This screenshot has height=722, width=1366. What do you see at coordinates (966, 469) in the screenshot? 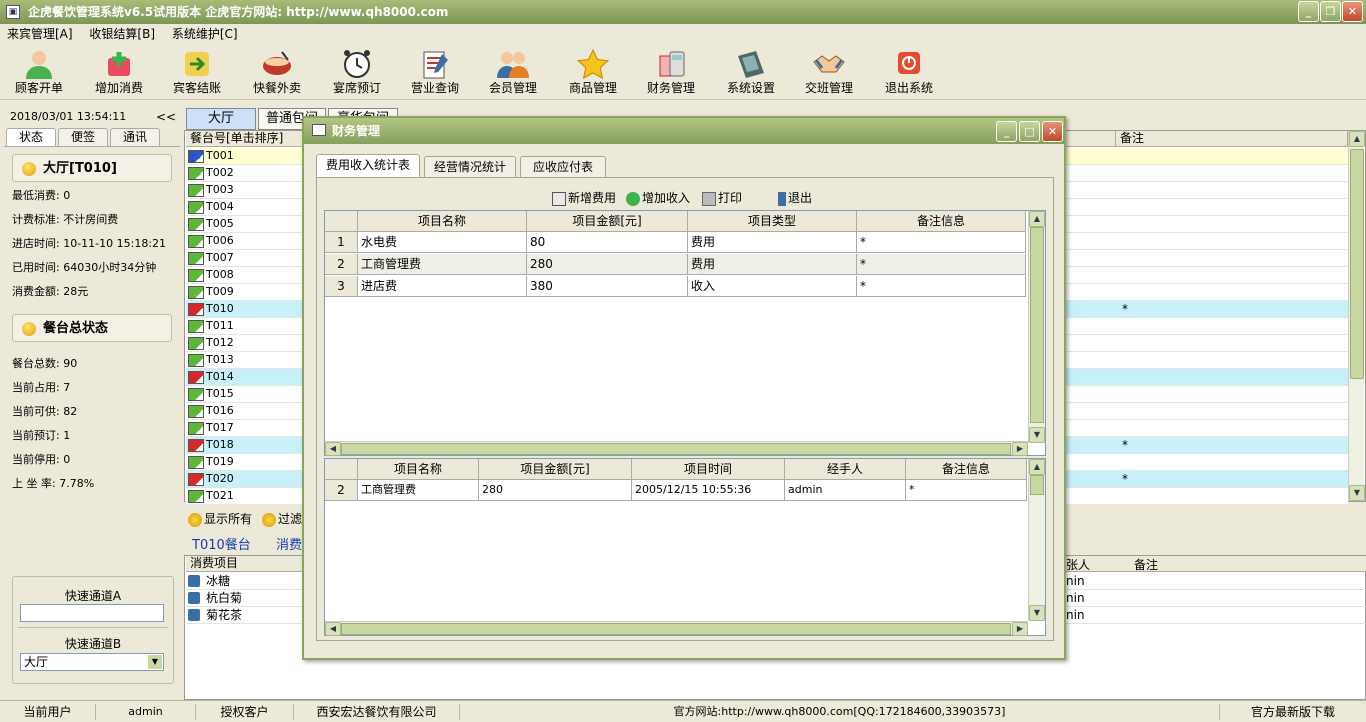
I see `grid2-col-note: 备注信息` at bounding box center [966, 469].